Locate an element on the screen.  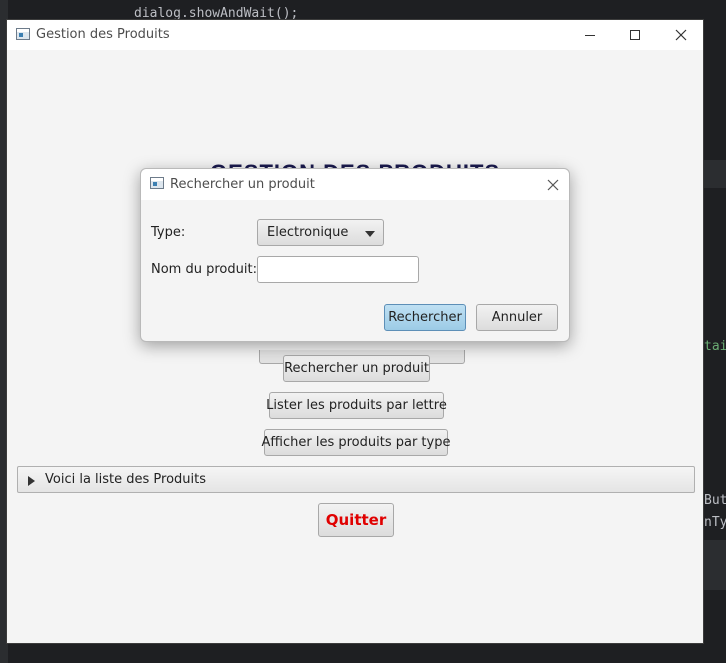
product-list-pane: Voici la liste des Produits is located at coordinates (356, 479).